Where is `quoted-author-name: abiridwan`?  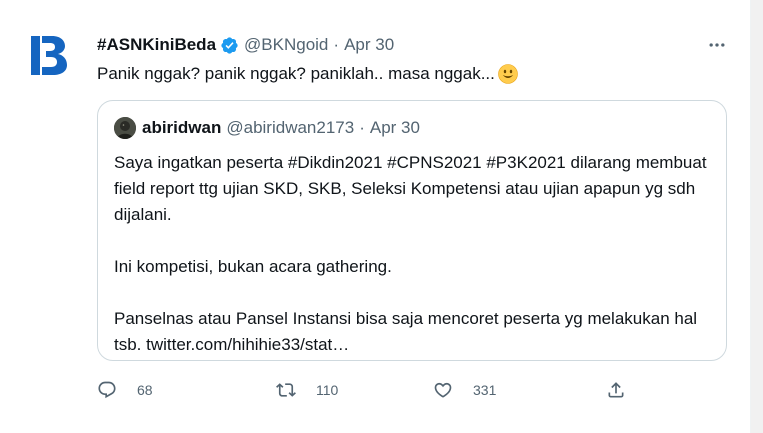
quoted-author-name: abiridwan is located at coordinates (182, 127).